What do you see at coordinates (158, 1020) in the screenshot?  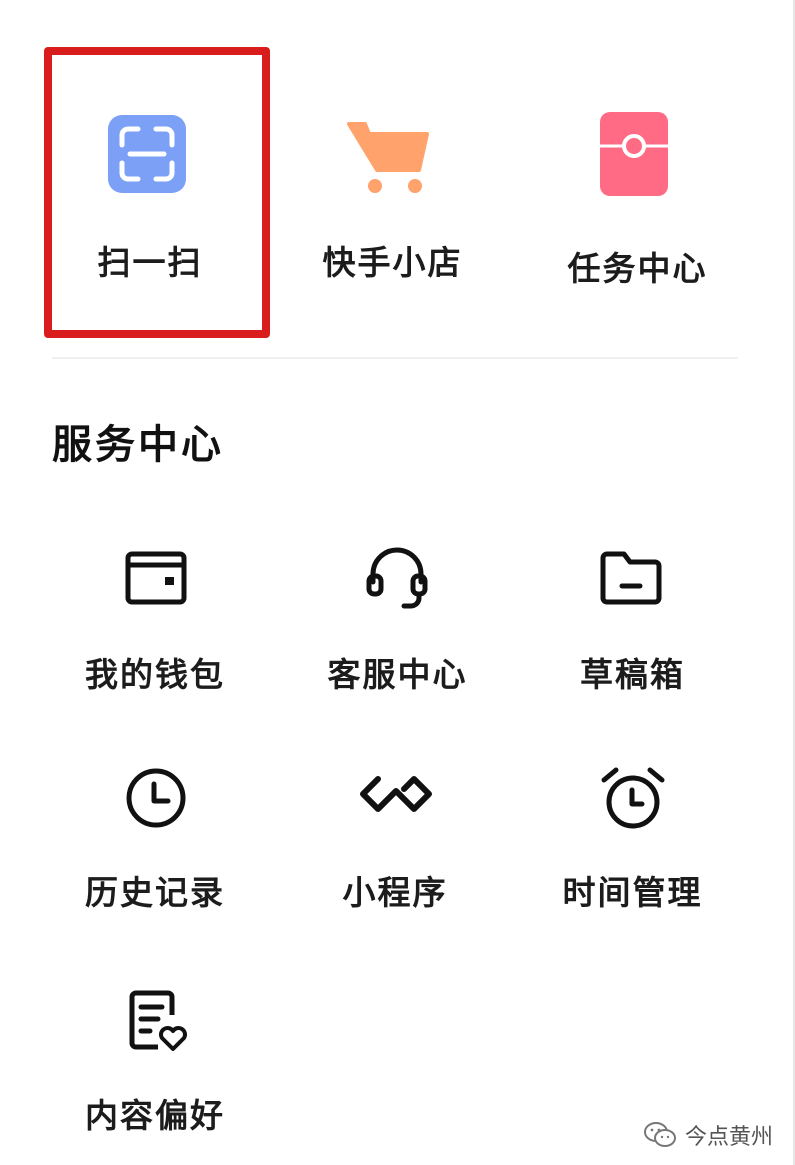 I see `document-heart-icon` at bounding box center [158, 1020].